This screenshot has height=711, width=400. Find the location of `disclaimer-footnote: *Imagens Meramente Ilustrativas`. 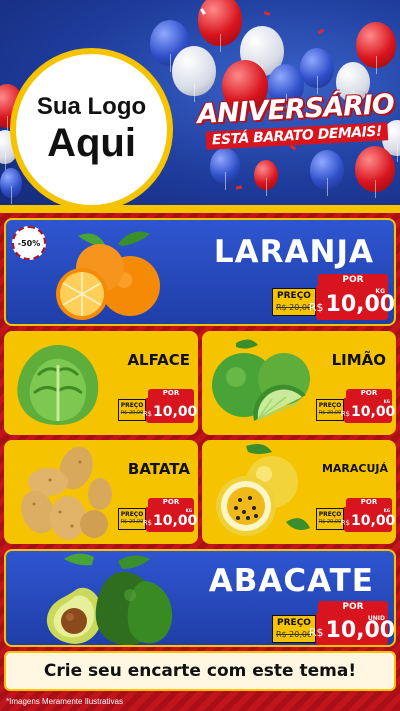

disclaimer-footnote: *Imagens Meramente Ilustrativas is located at coordinates (64, 701).